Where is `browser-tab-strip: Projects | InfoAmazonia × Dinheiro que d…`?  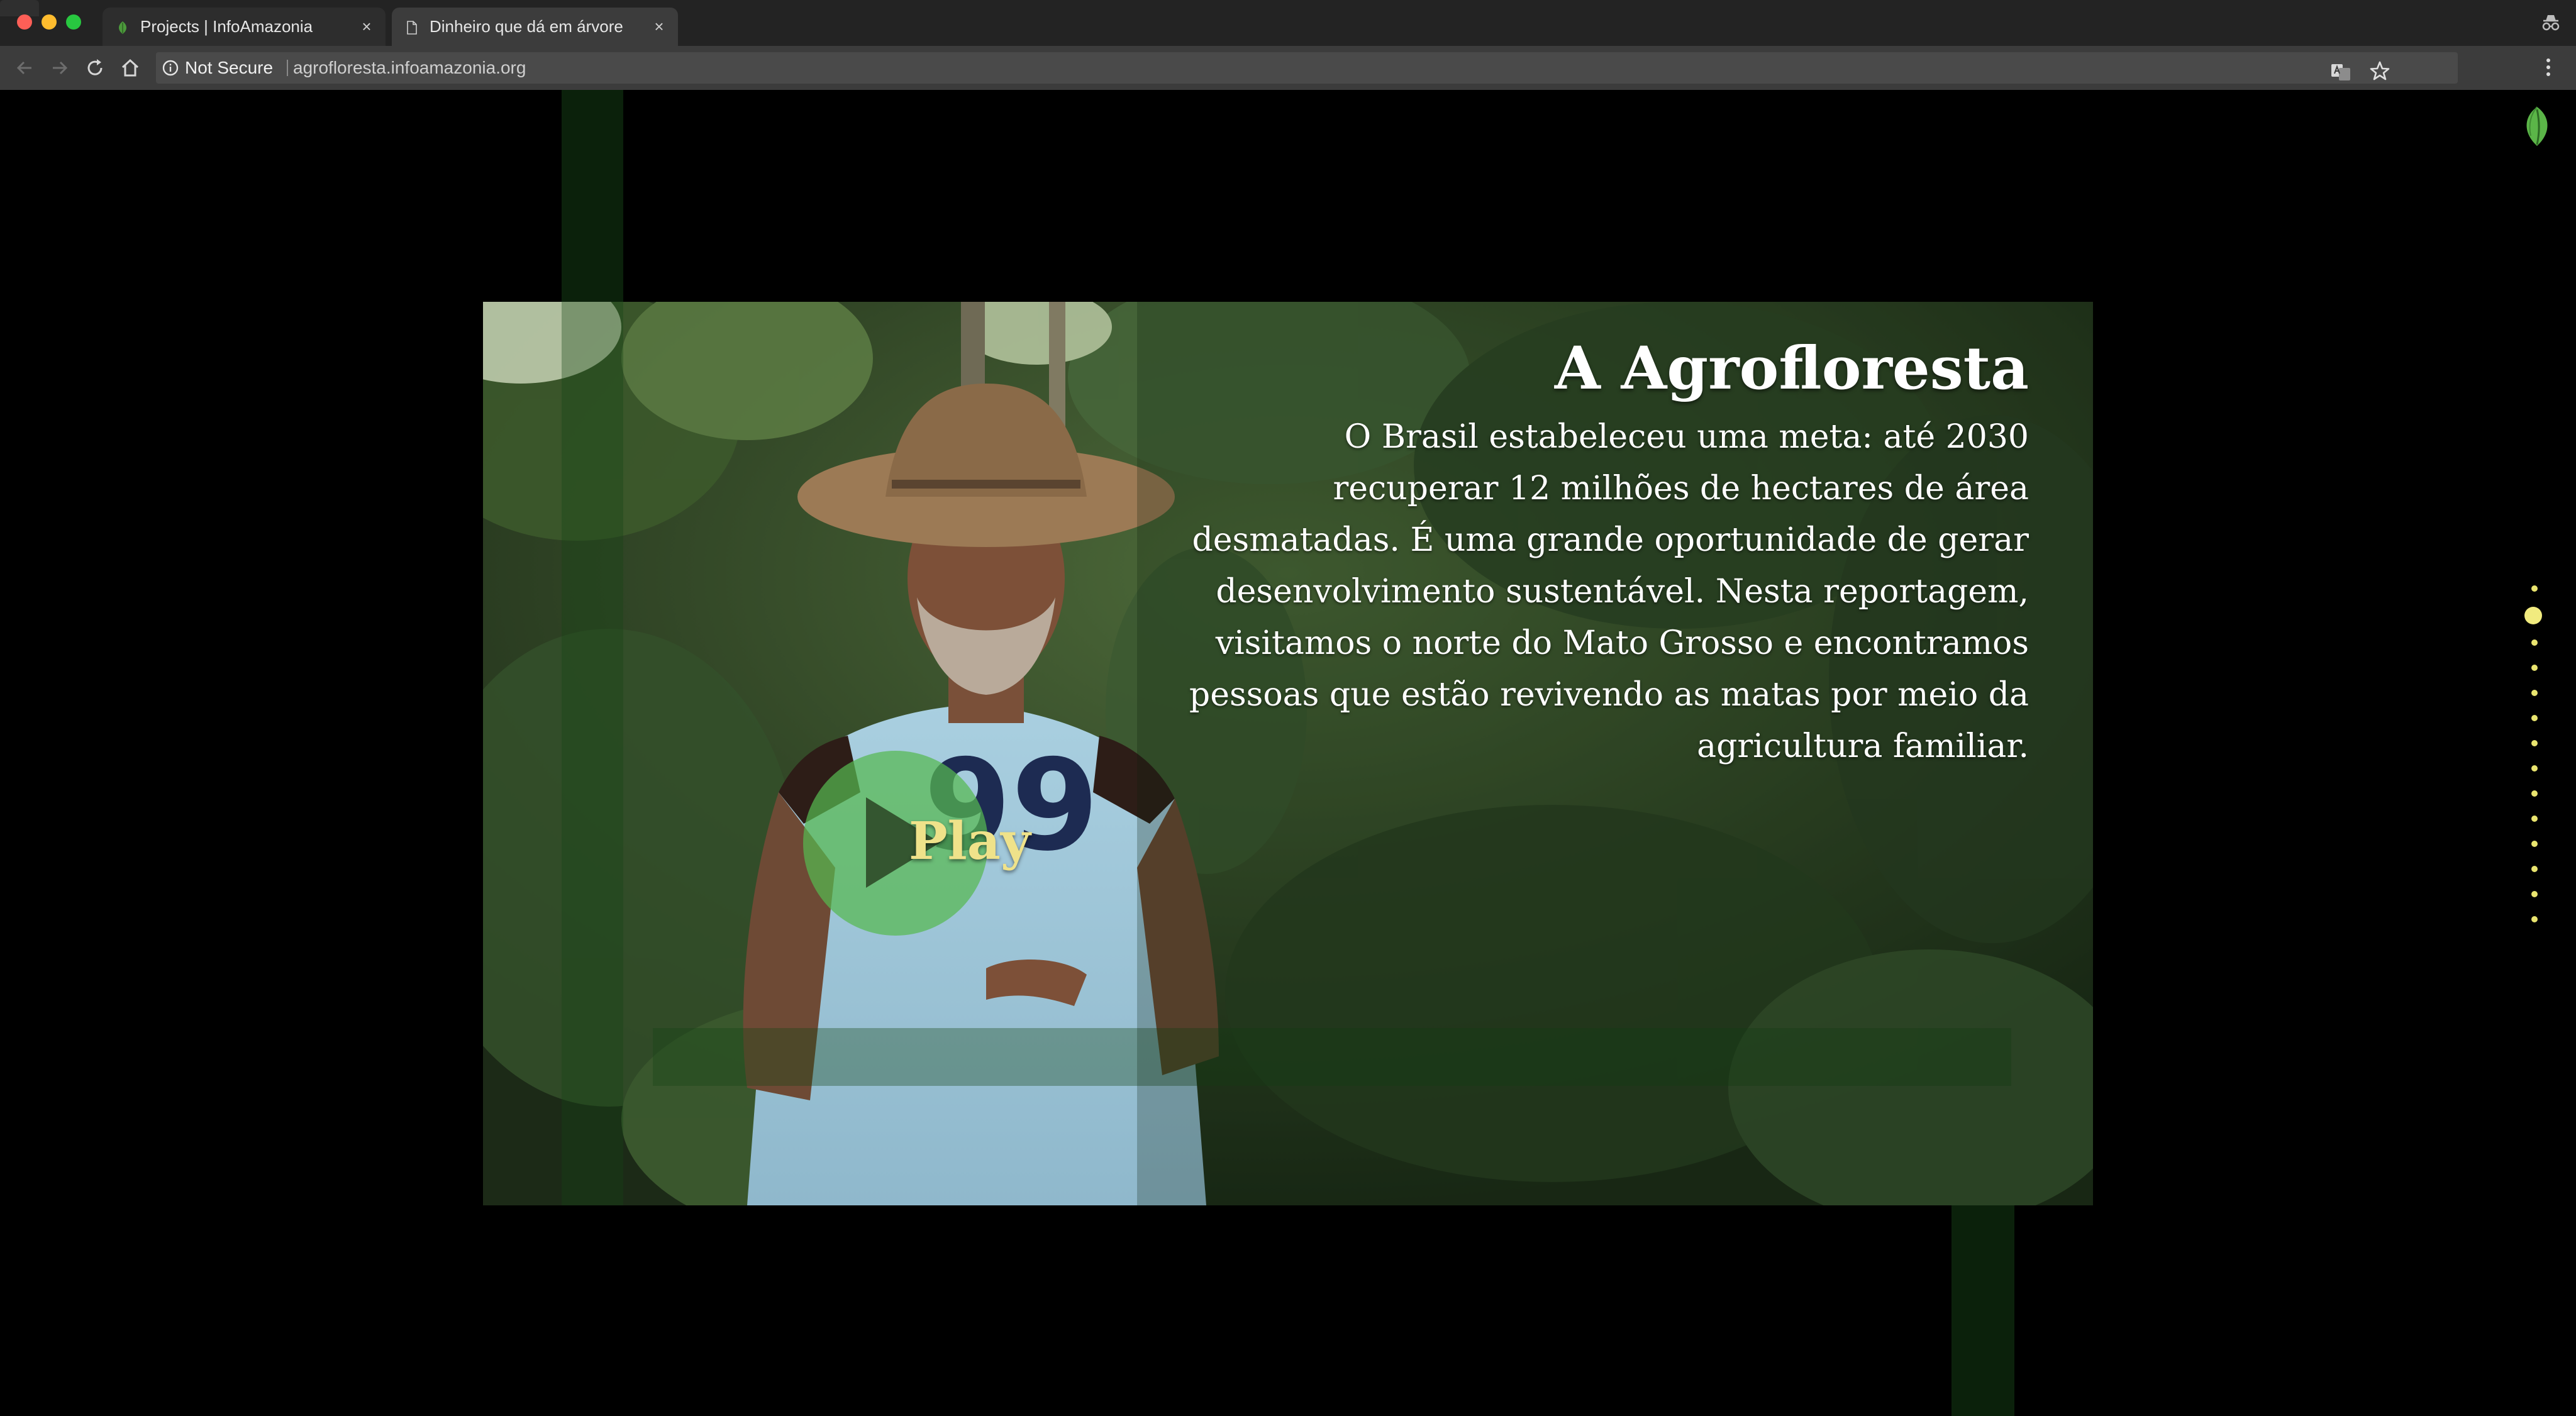 browser-tab-strip: Projects | InfoAmazonia × Dinheiro que d… is located at coordinates (1288, 23).